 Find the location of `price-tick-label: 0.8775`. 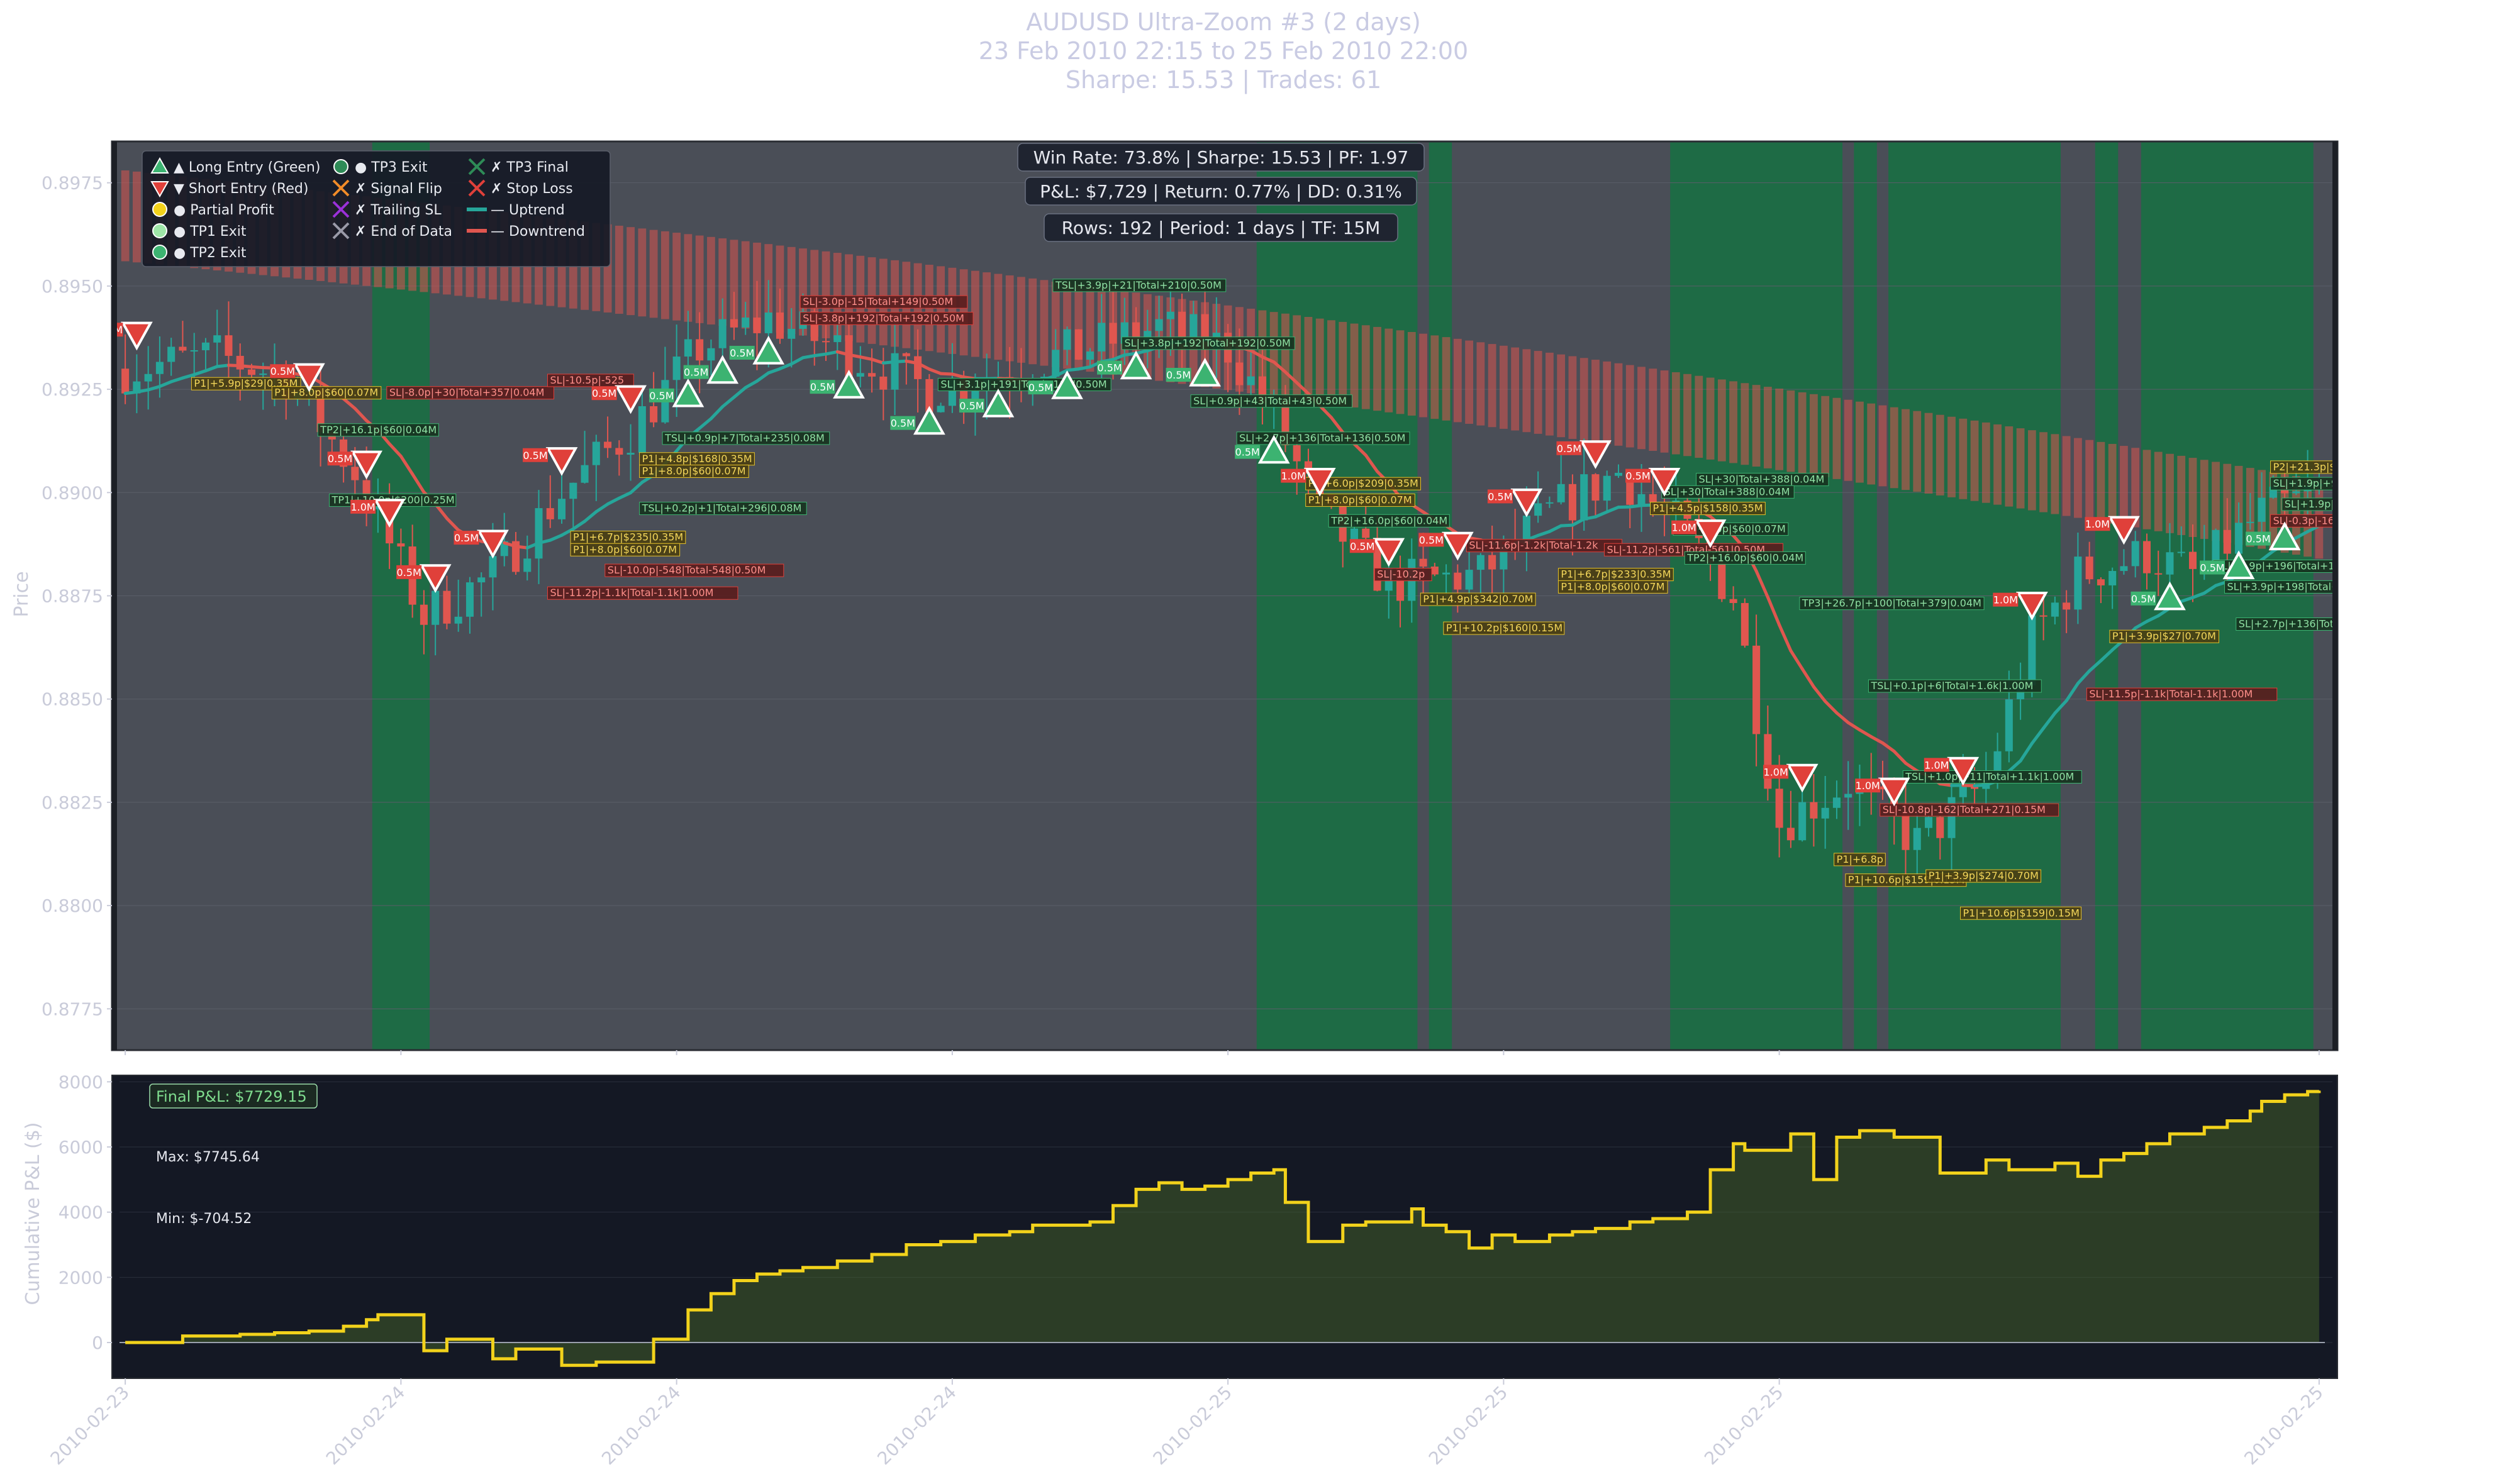

price-tick-label: 0.8775 is located at coordinates (72, 1009).